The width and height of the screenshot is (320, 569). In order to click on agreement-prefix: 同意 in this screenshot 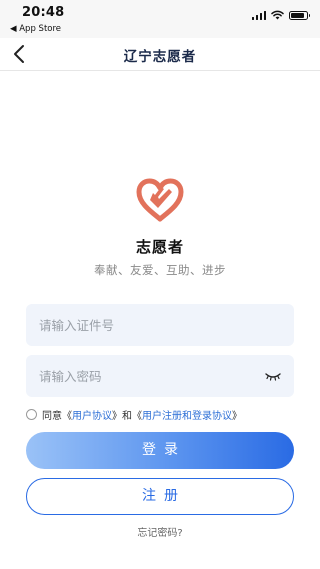, I will do `click(52, 416)`.